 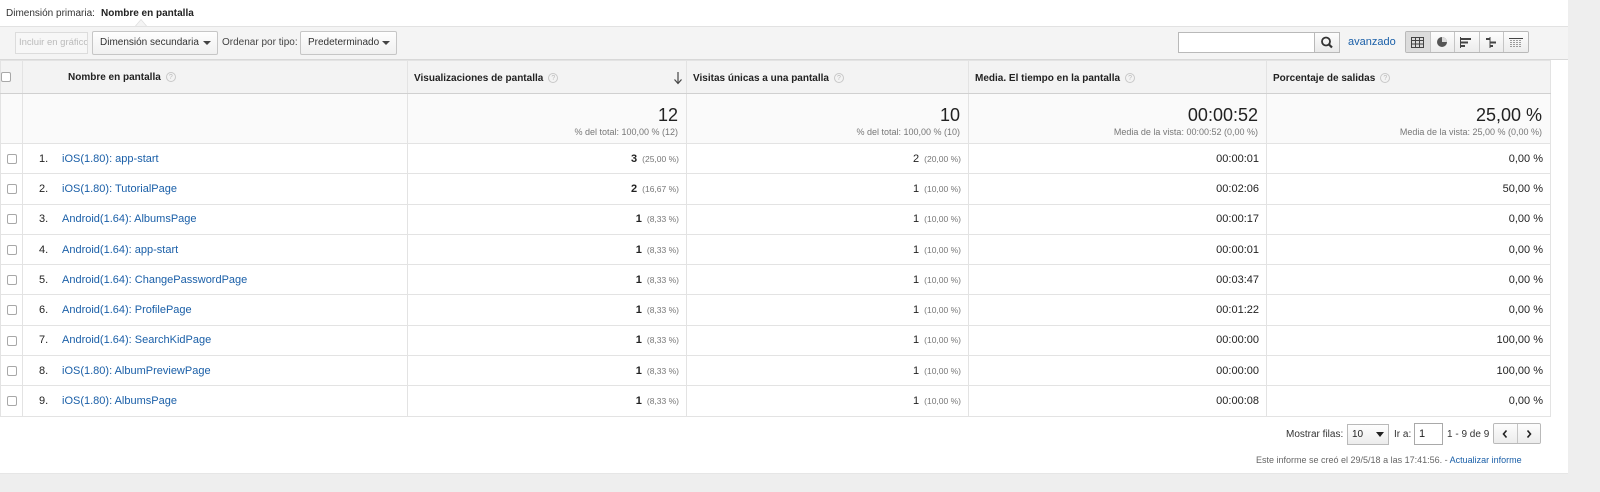 What do you see at coordinates (1486, 460) in the screenshot?
I see `refresh-report-link: Actualizar informe` at bounding box center [1486, 460].